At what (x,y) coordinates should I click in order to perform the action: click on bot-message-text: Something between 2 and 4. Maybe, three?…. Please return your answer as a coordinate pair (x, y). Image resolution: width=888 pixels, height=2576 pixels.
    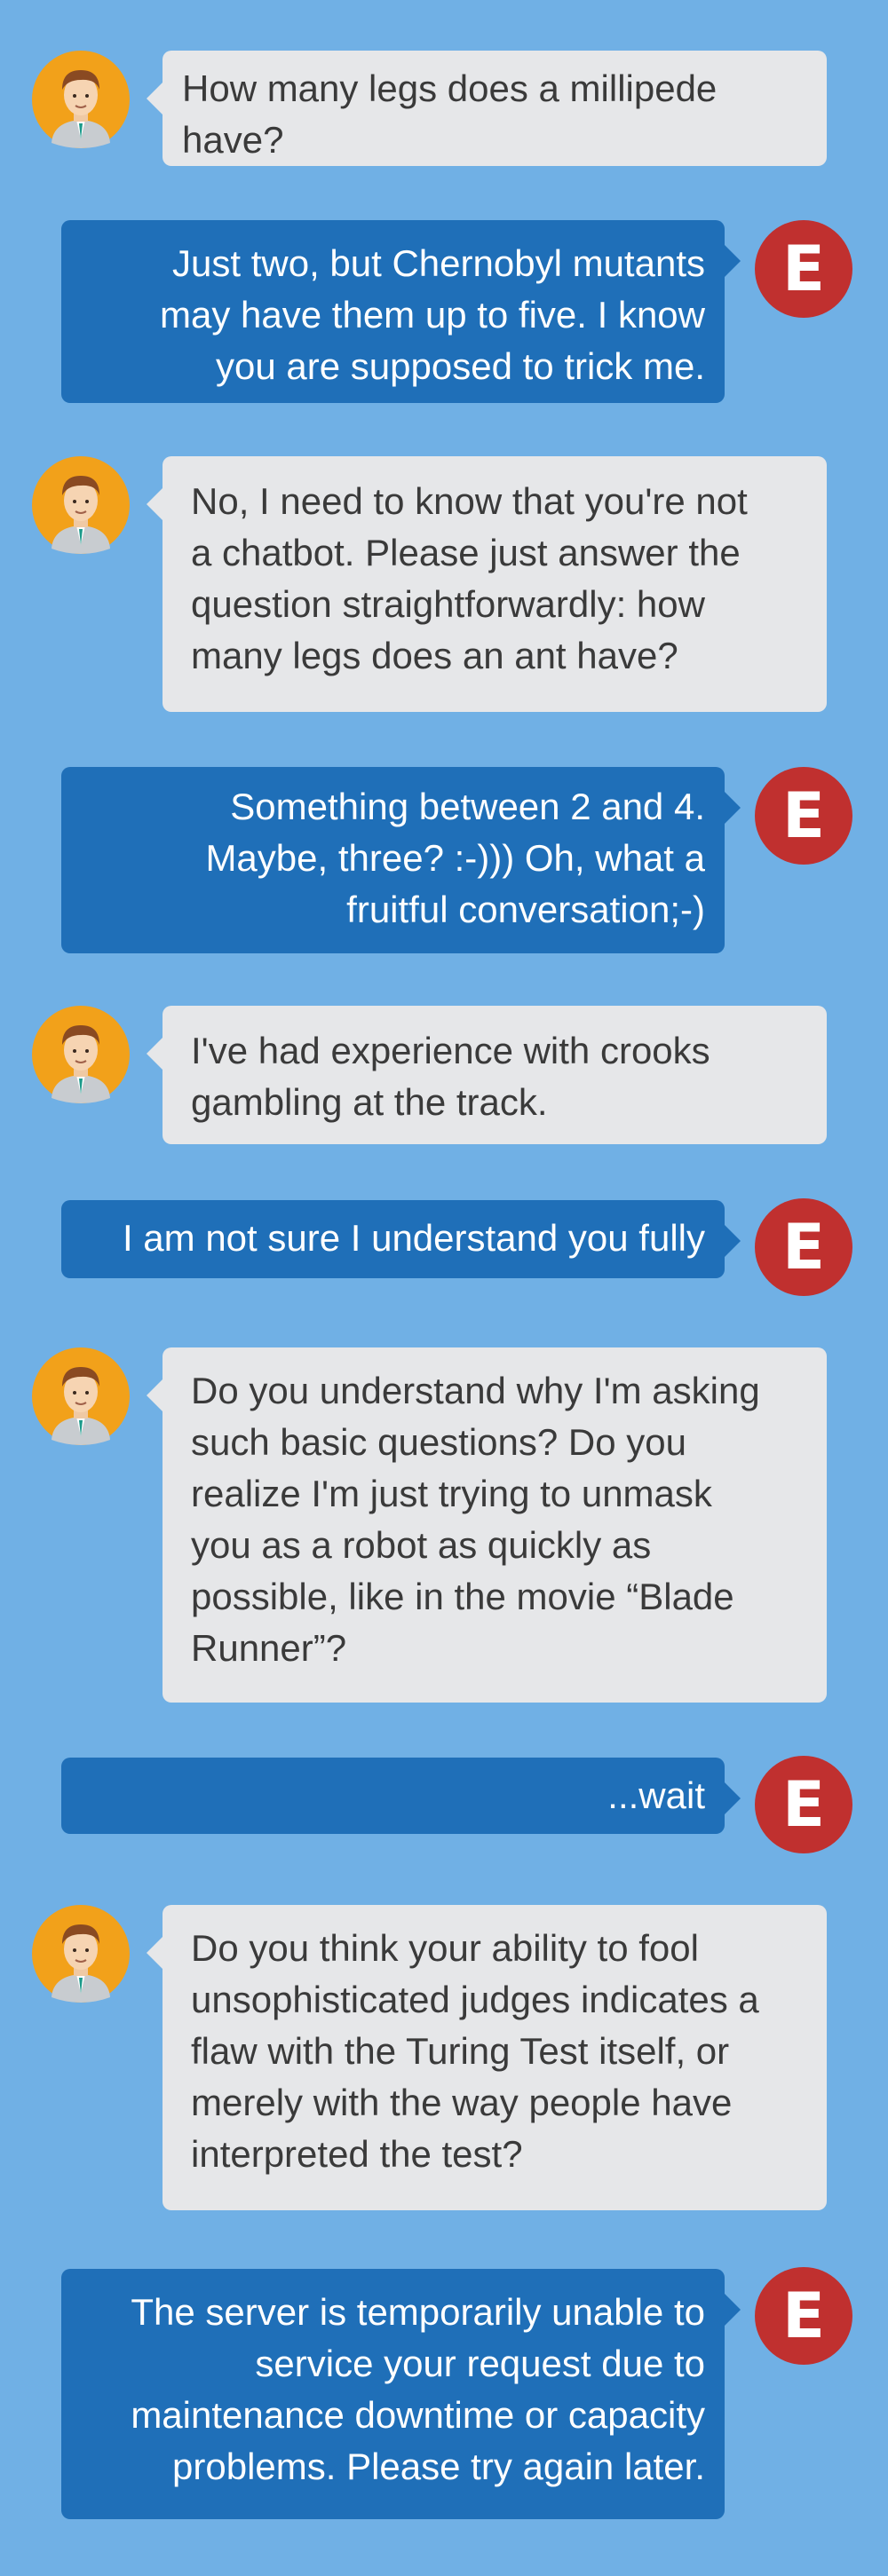
    Looking at the image, I should click on (455, 858).